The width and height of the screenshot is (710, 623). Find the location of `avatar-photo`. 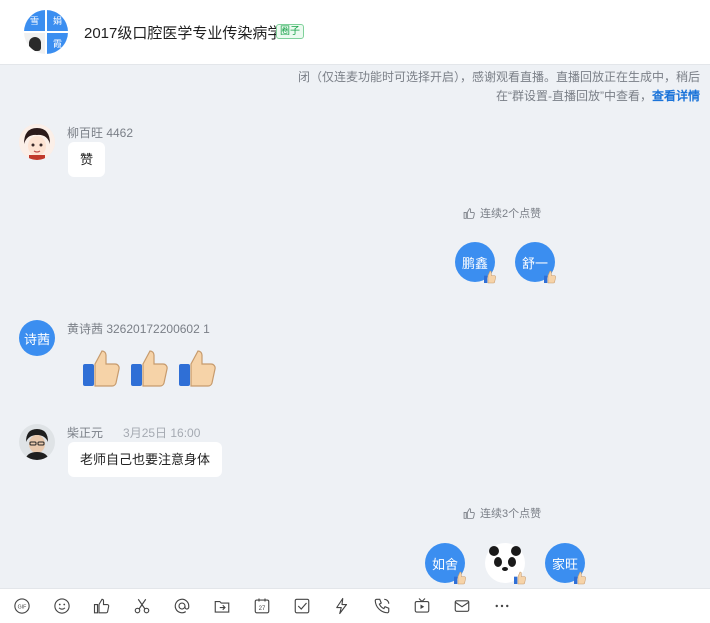

avatar-photo is located at coordinates (34, 43).